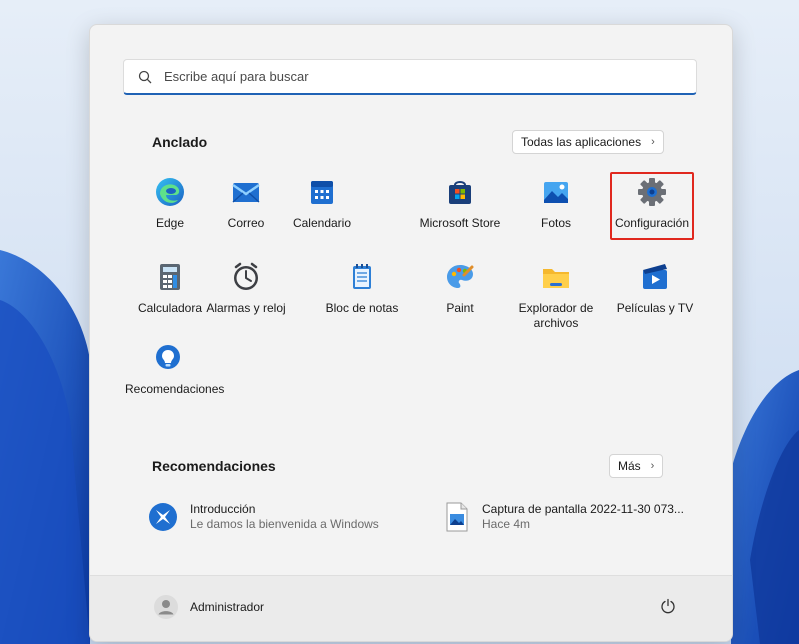 The height and width of the screenshot is (644, 799). Describe the element at coordinates (246, 223) in the screenshot. I see `app-label: Correo` at that location.